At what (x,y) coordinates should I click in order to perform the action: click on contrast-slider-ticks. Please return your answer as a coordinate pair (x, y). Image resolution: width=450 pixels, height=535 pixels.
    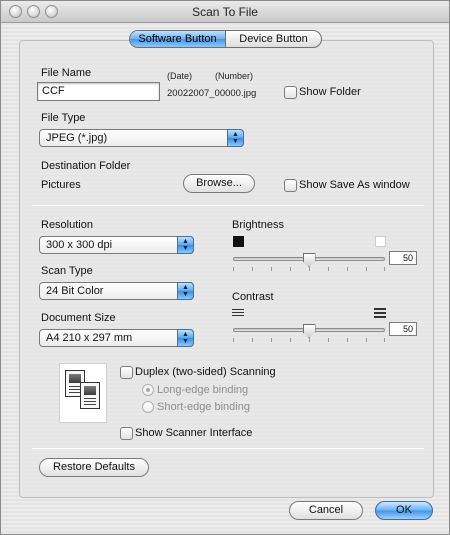
    Looking at the image, I should click on (309, 340).